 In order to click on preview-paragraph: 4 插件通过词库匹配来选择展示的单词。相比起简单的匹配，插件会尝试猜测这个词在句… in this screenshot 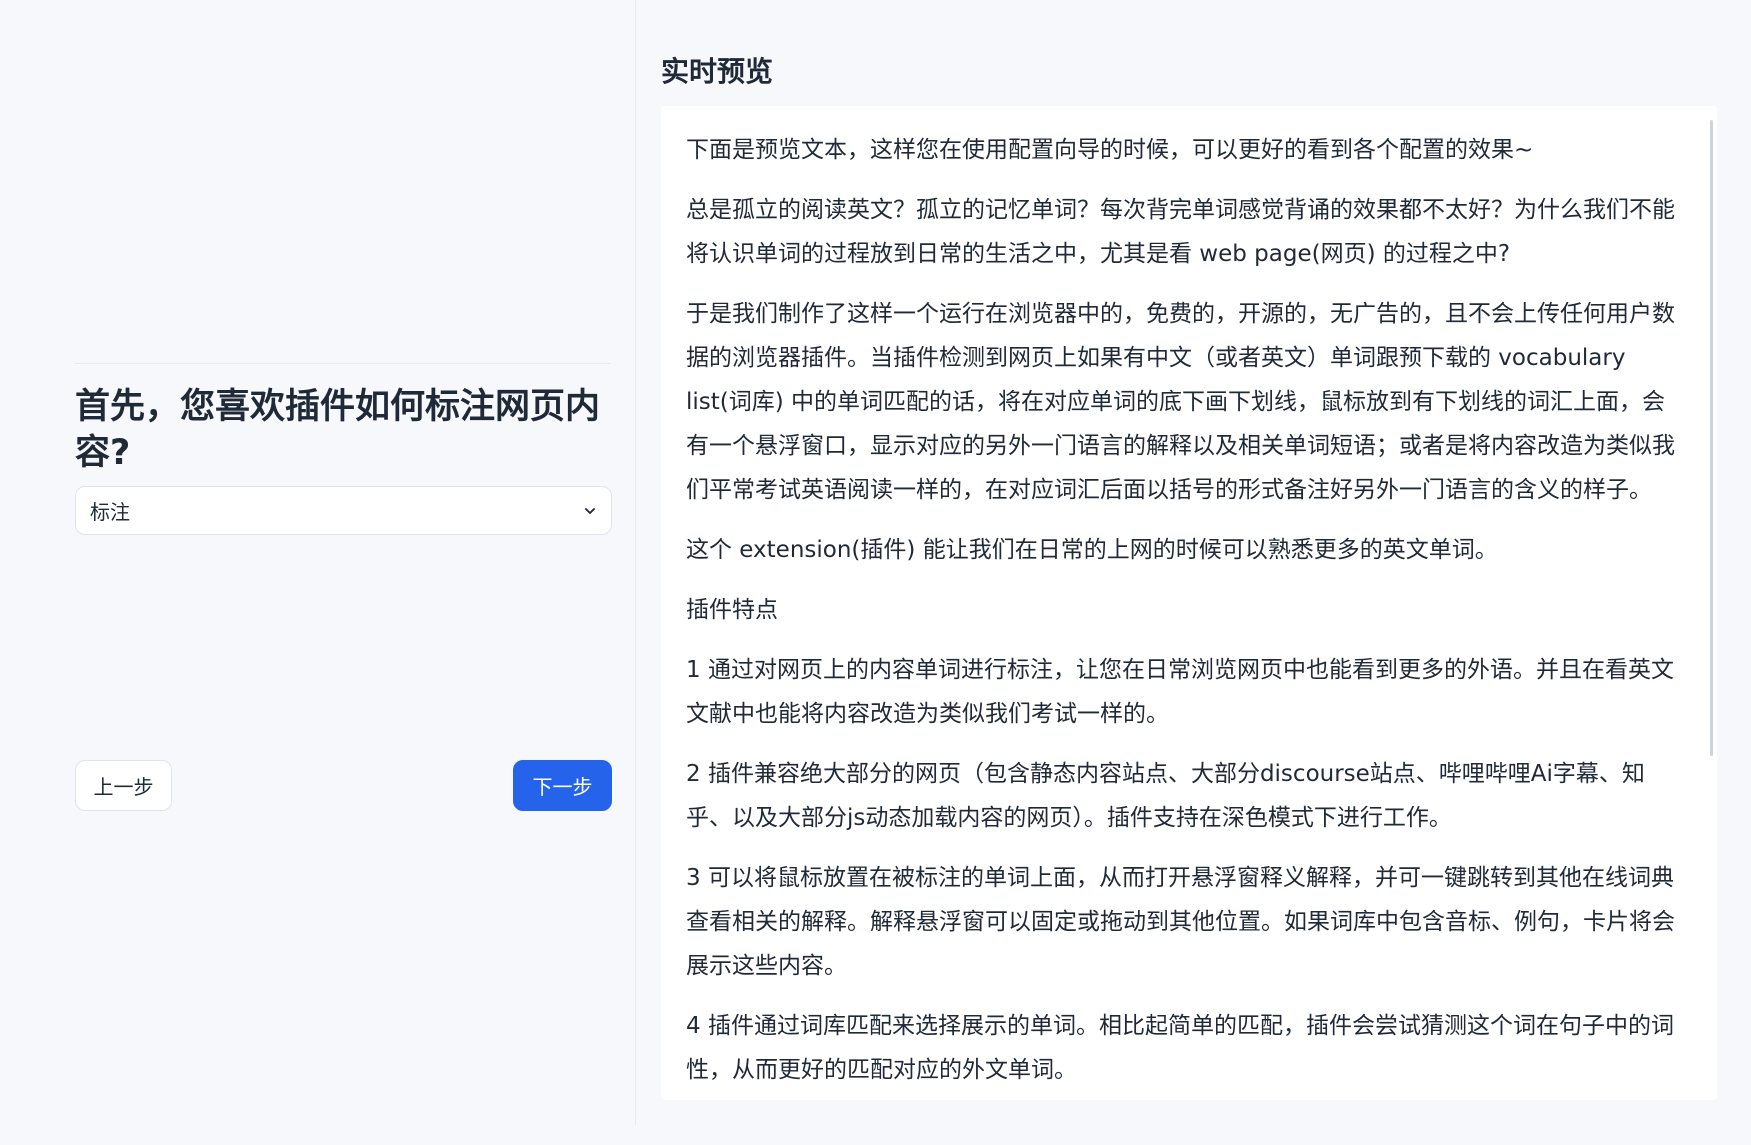, I will do `click(1180, 1048)`.